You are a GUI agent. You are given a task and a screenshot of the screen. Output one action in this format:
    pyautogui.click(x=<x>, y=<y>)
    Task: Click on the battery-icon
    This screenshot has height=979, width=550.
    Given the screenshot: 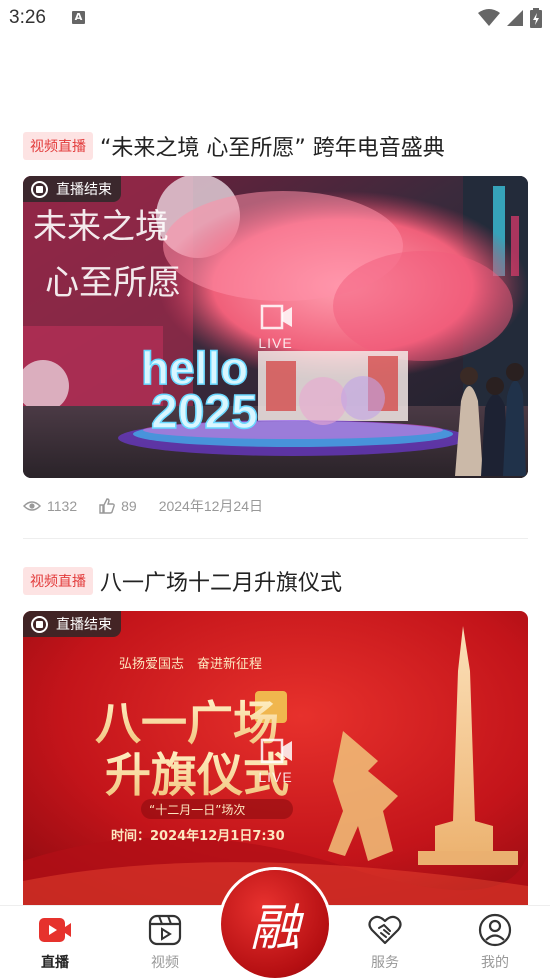 What is the action you would take?
    pyautogui.click(x=536, y=18)
    